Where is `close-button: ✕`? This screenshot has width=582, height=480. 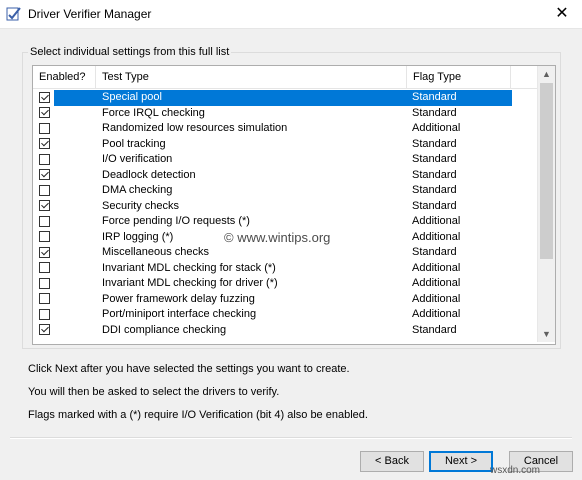 close-button: ✕ is located at coordinates (562, 14).